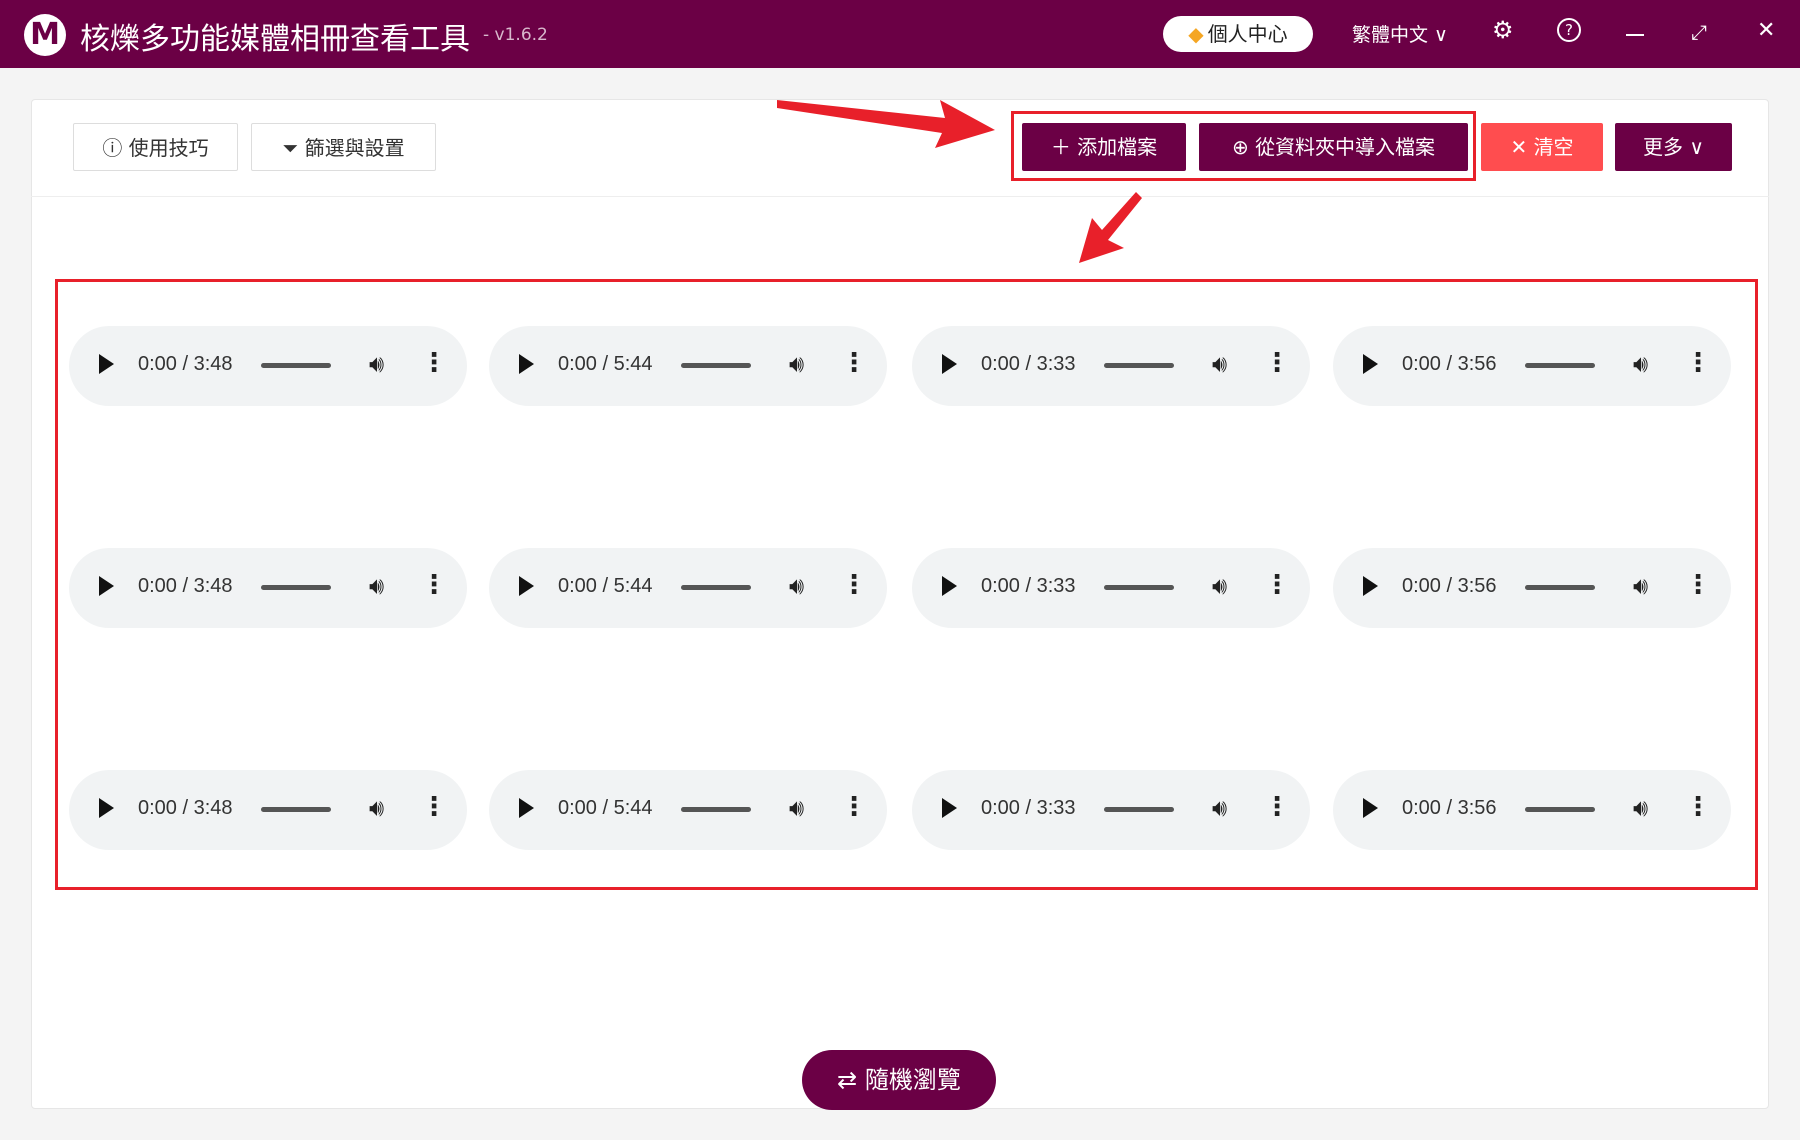 The width and height of the screenshot is (1800, 1140). What do you see at coordinates (275, 39) in the screenshot?
I see `app-title: 核爍多功能媒體相冊查看工具` at bounding box center [275, 39].